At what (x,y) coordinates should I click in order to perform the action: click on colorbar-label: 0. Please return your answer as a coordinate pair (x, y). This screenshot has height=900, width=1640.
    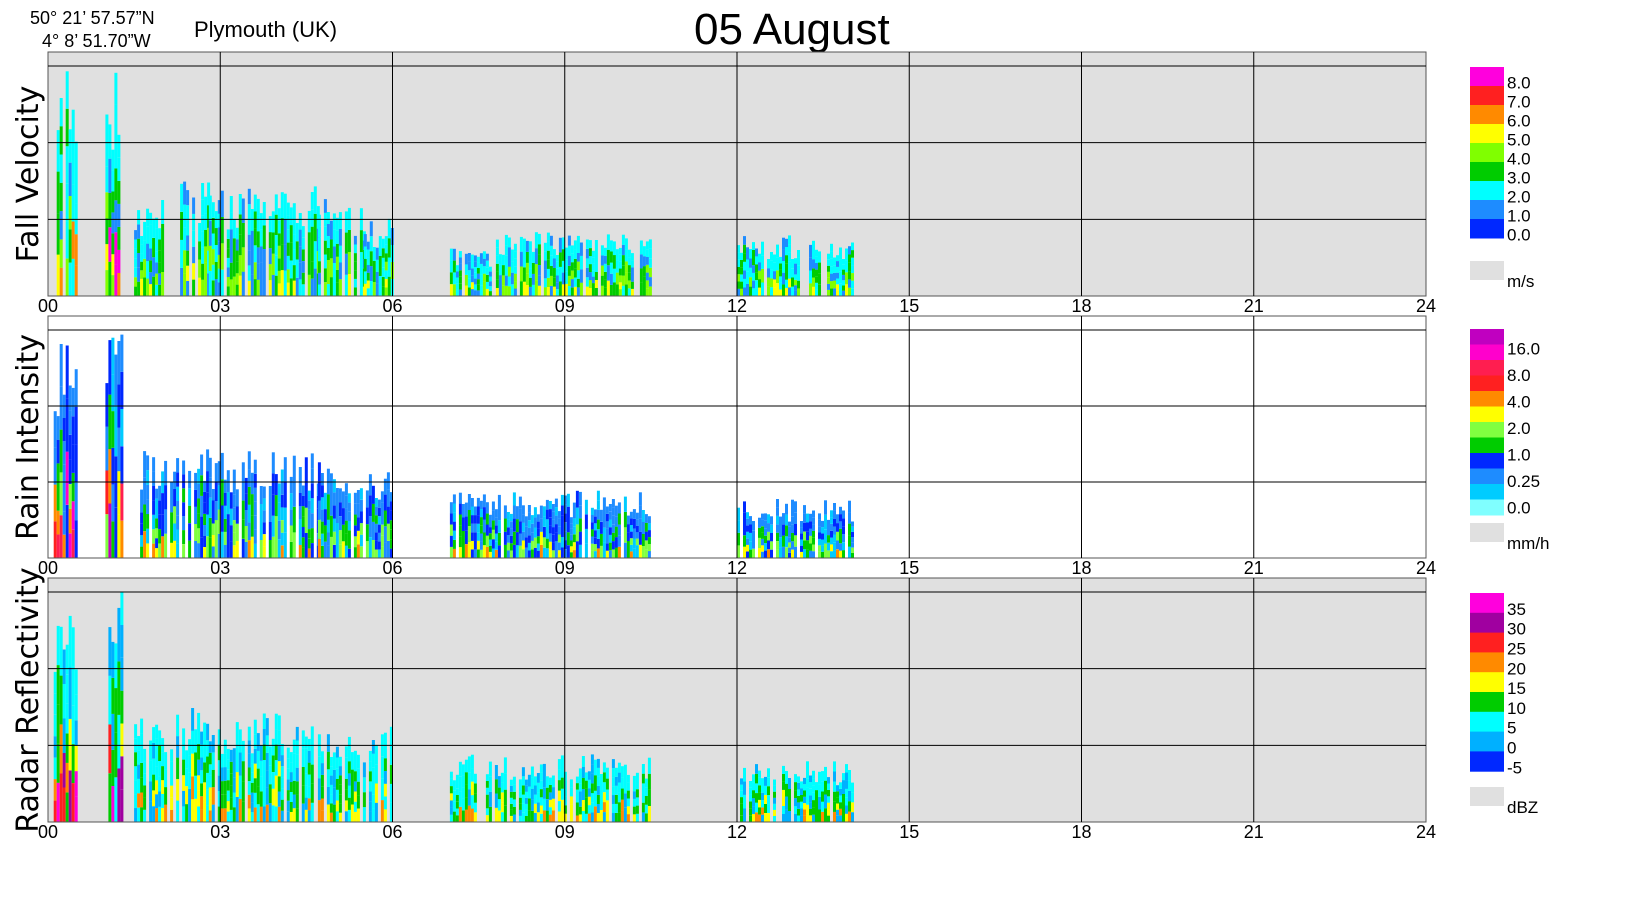
    Looking at the image, I should click on (1511, 748).